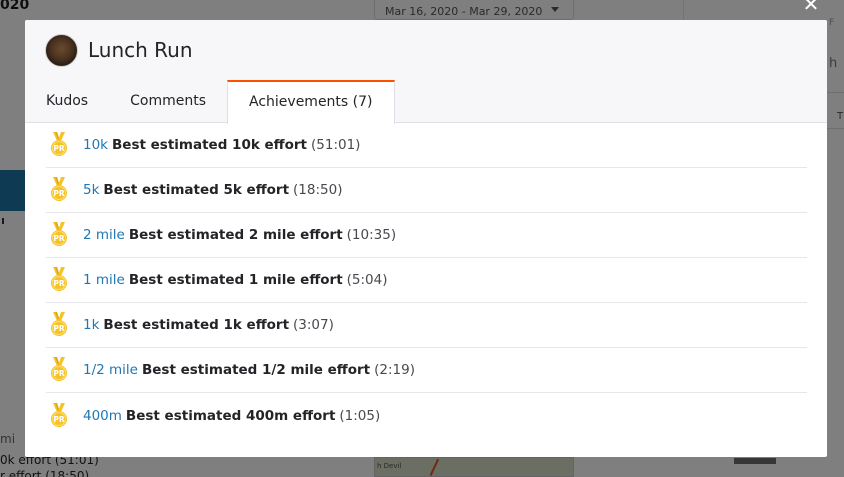 Image resolution: width=844 pixels, height=477 pixels. What do you see at coordinates (235, 235) in the screenshot?
I see `achievement-description: Best estimated 2 mile effort` at bounding box center [235, 235].